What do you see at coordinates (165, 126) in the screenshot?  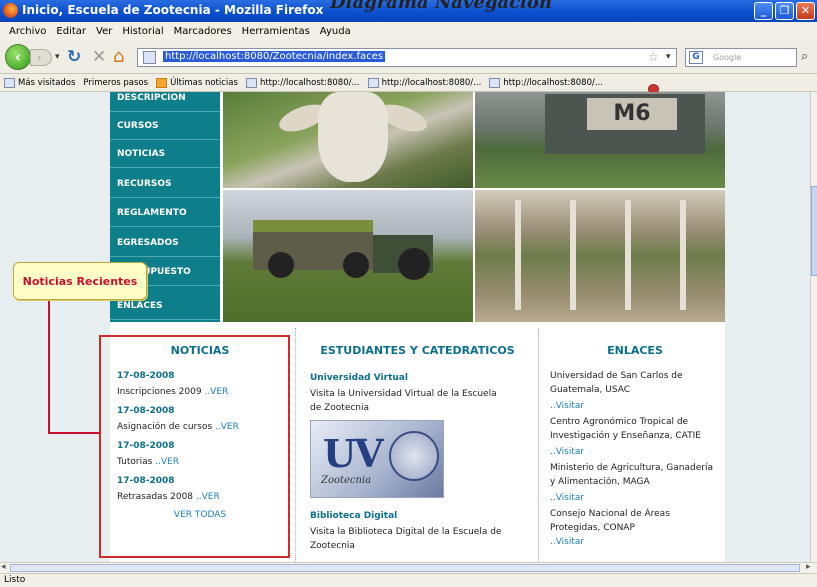 I see `sidebar-item-cursos: CURSOS` at bounding box center [165, 126].